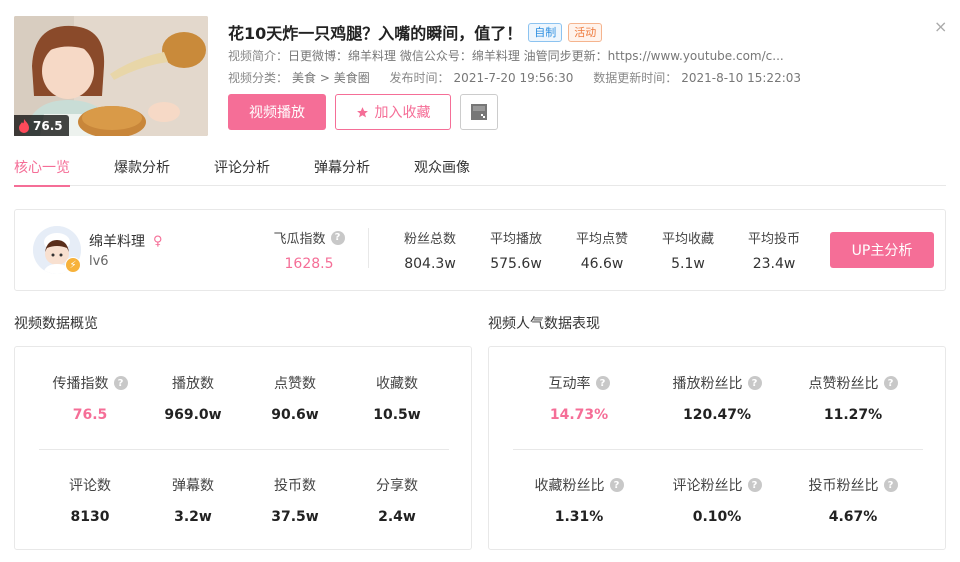  I want to click on cell-value: 90.6w, so click(295, 415).